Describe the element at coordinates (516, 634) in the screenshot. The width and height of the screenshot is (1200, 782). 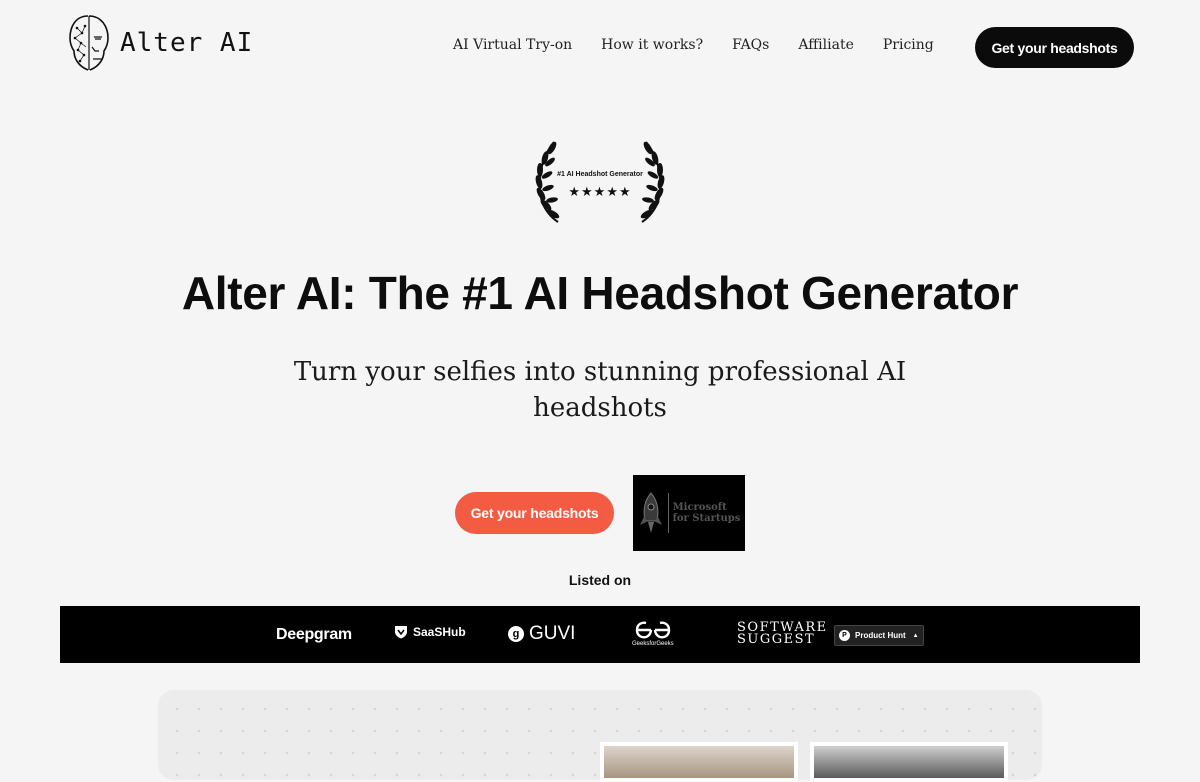
I see `guvi-g-icon: g` at that location.